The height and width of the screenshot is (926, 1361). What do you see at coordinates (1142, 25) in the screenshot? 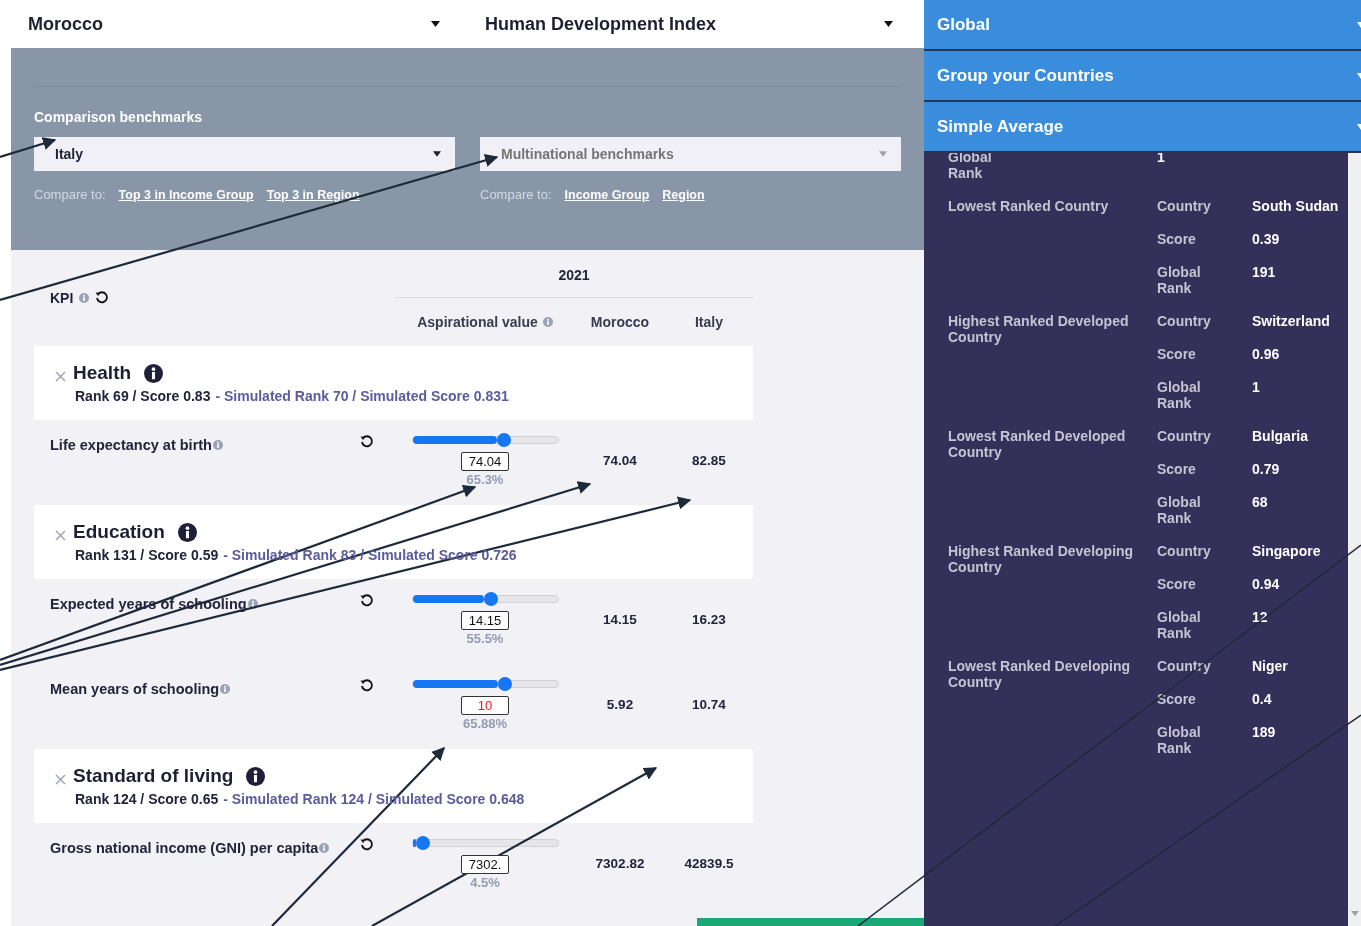
I see `accordion-header: Global` at bounding box center [1142, 25].